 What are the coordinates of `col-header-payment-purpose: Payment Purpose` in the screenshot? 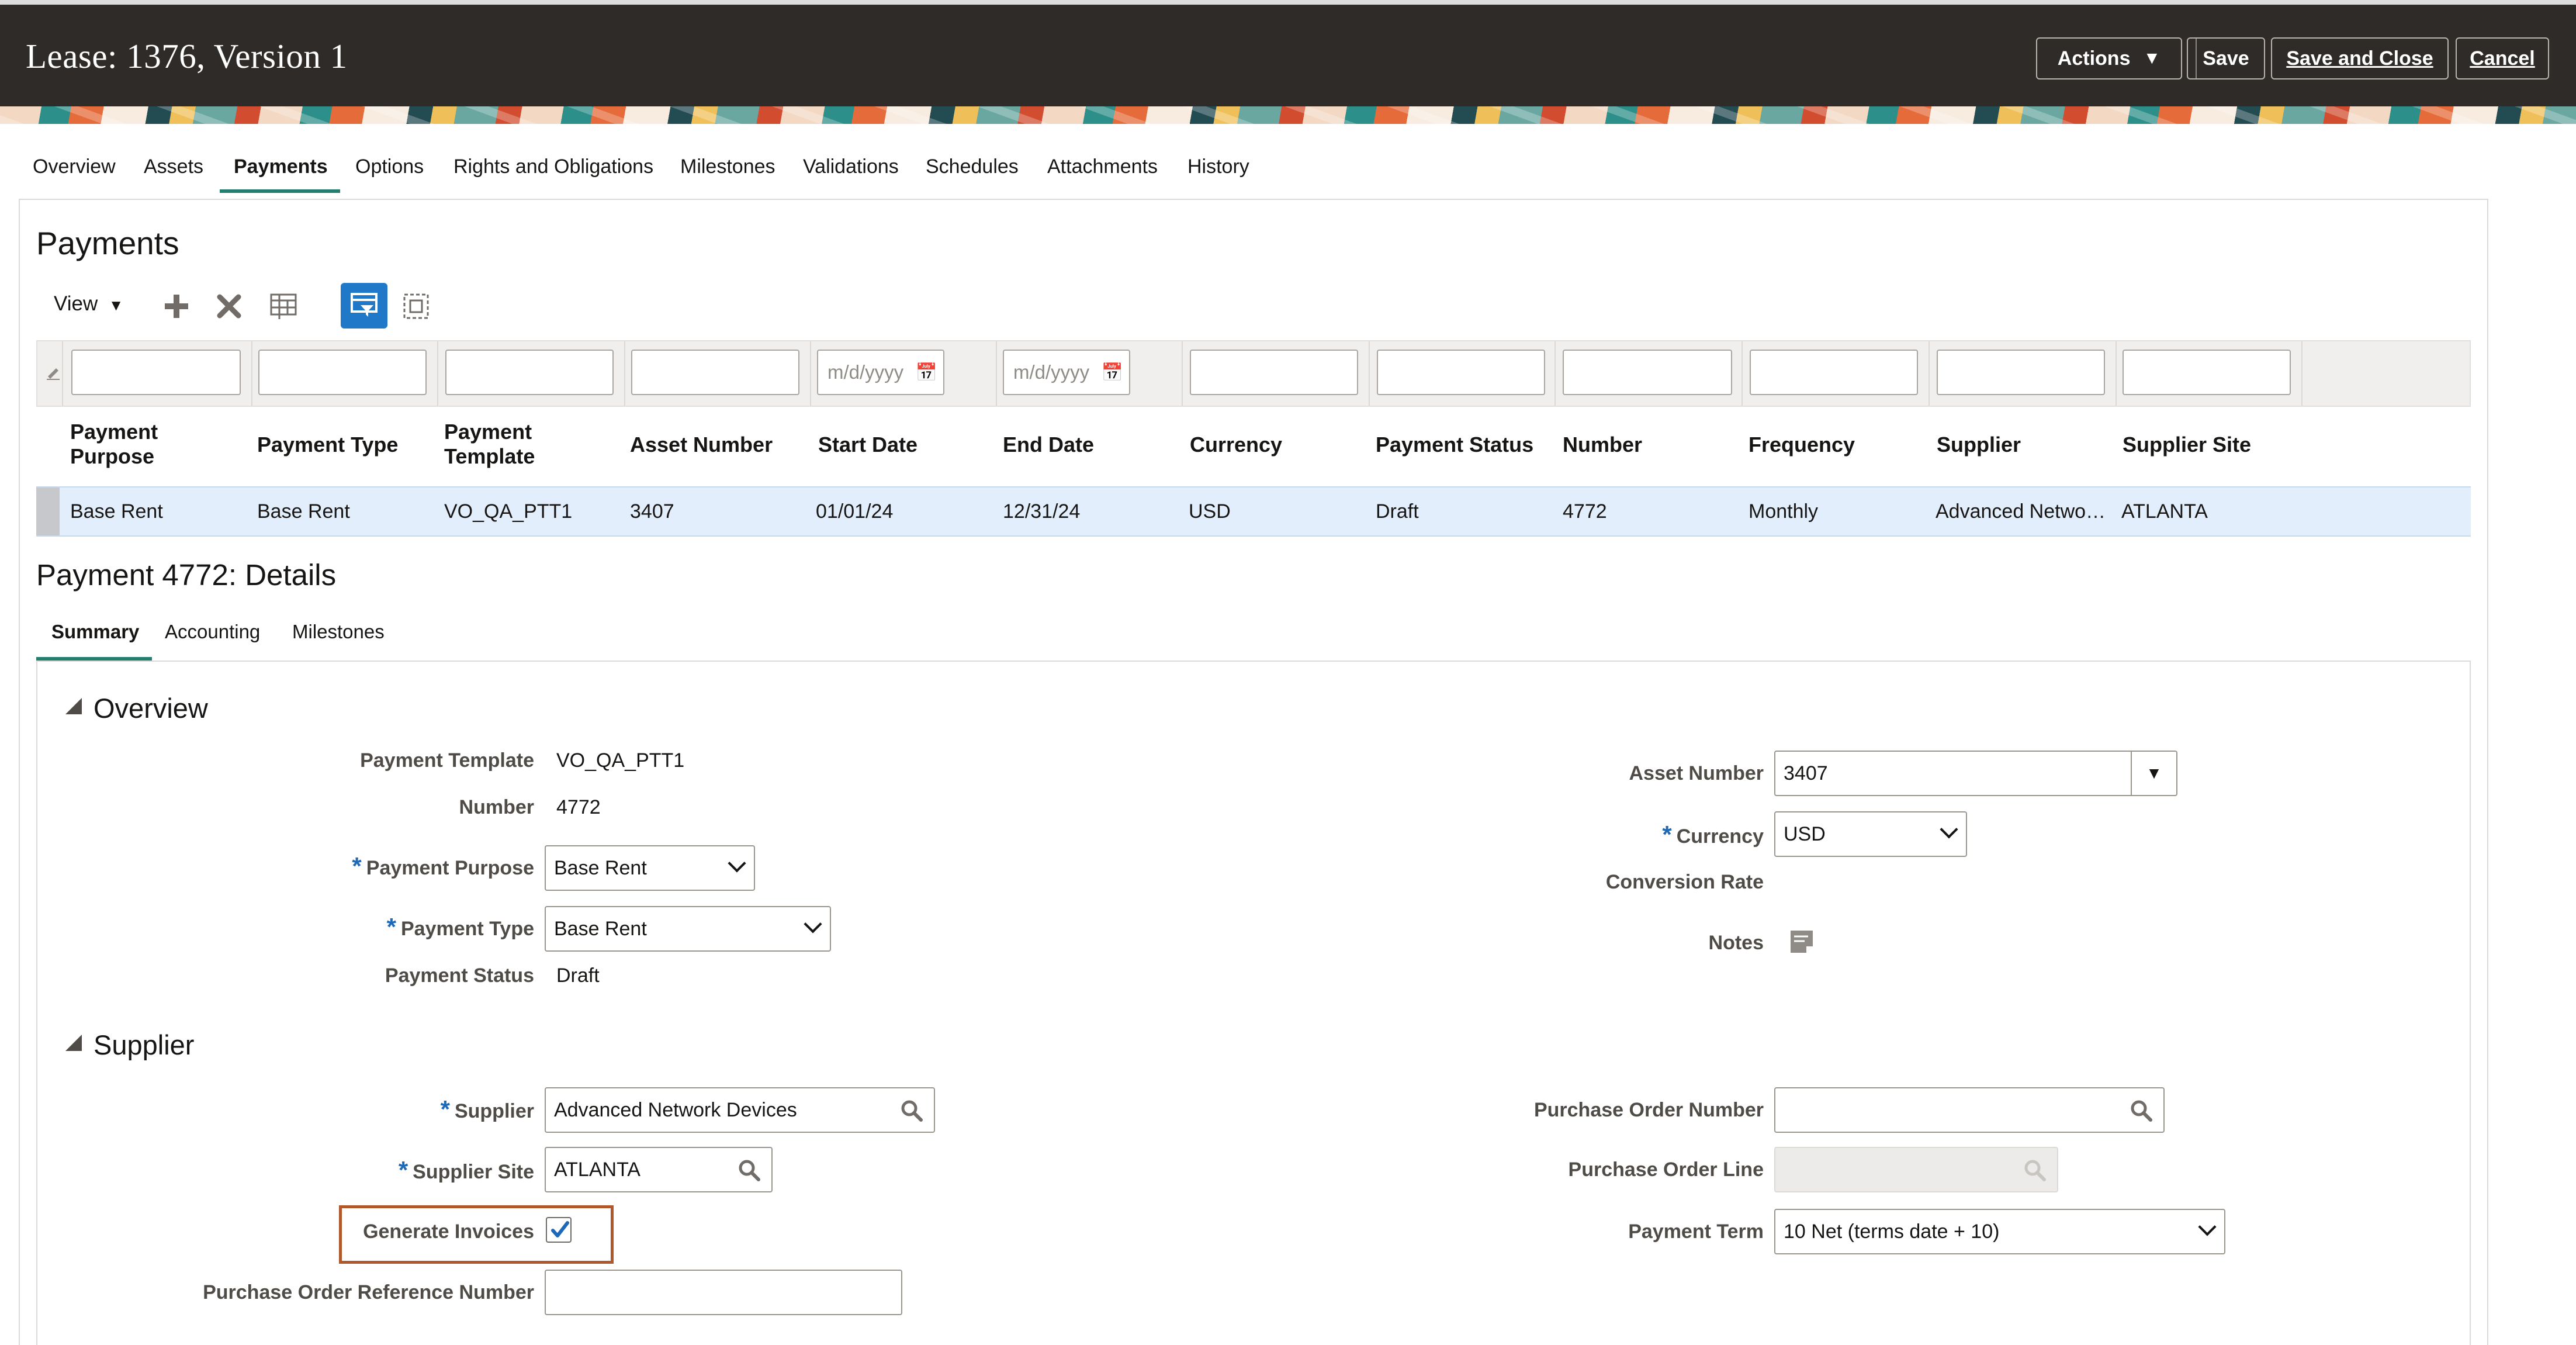 It's located at (114, 444).